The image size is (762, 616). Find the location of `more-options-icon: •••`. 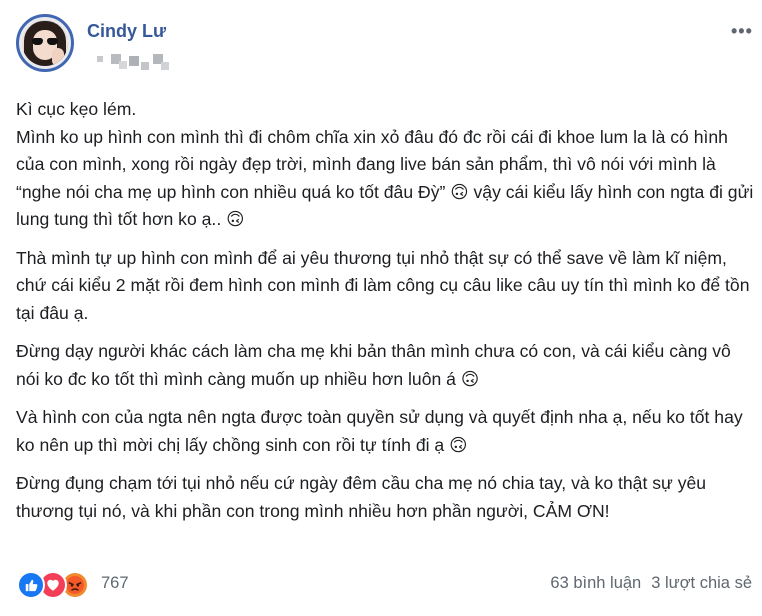

more-options-icon: ••• is located at coordinates (742, 31).